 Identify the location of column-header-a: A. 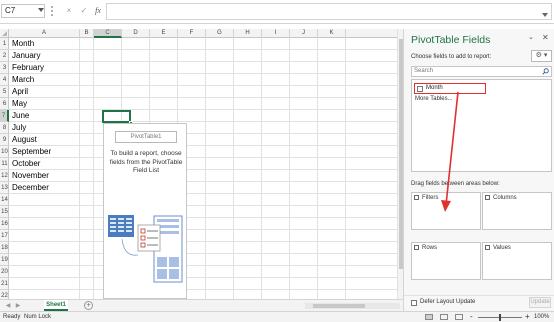
(44, 33).